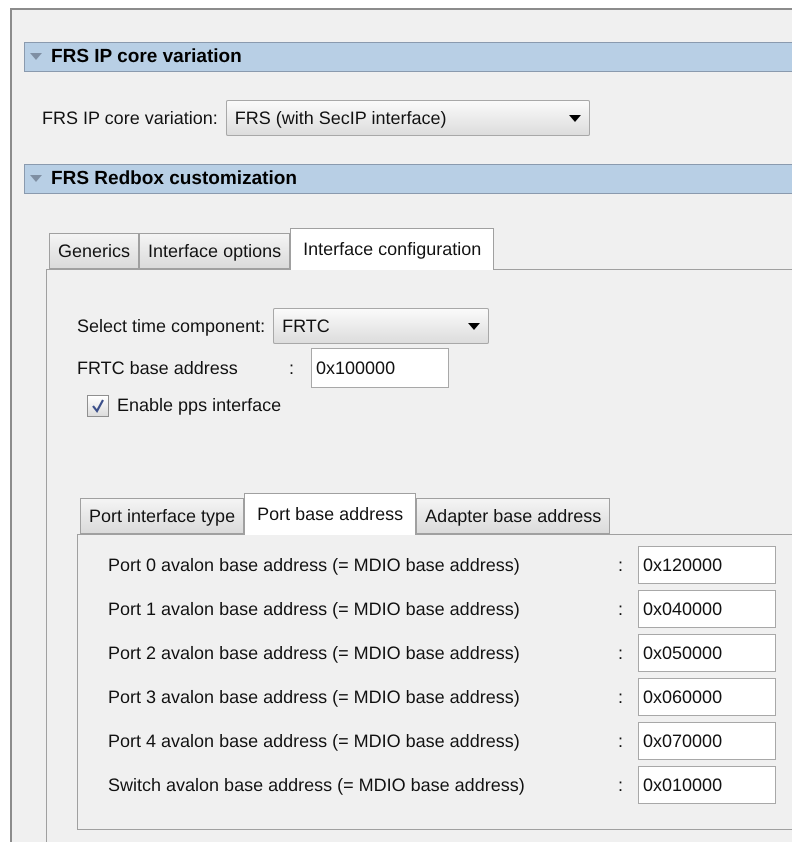 Image resolution: width=792 pixels, height=842 pixels. What do you see at coordinates (381, 326) in the screenshot?
I see `dropdown: FRTC` at bounding box center [381, 326].